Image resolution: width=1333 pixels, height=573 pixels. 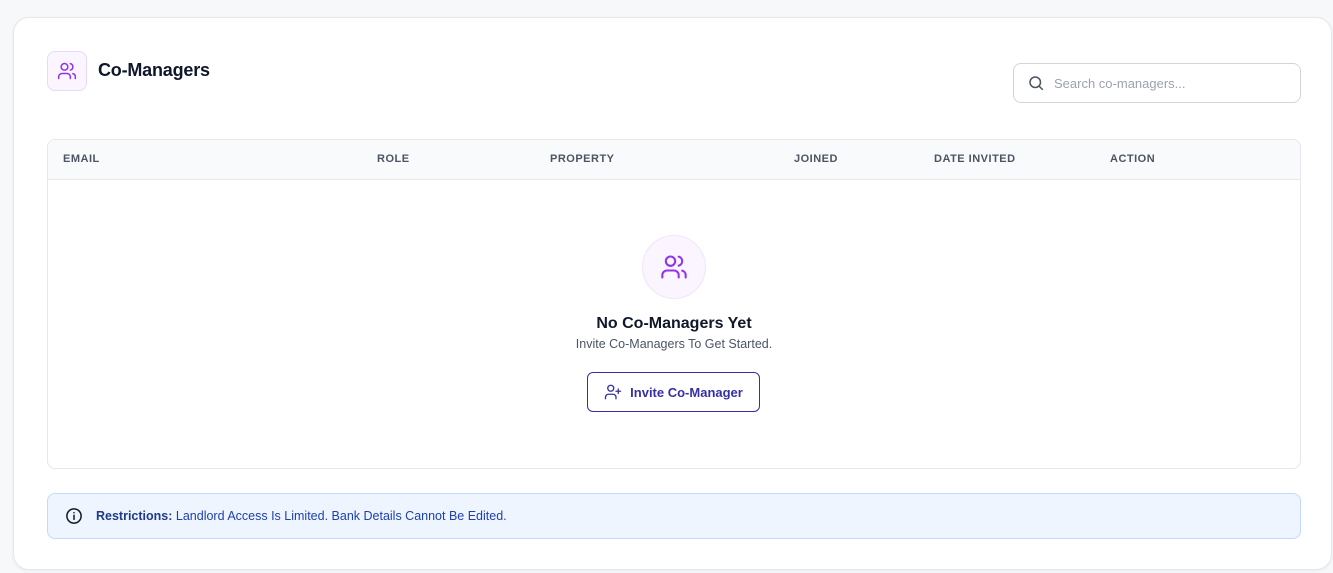 What do you see at coordinates (674, 267) in the screenshot?
I see `empty-state-users-icon` at bounding box center [674, 267].